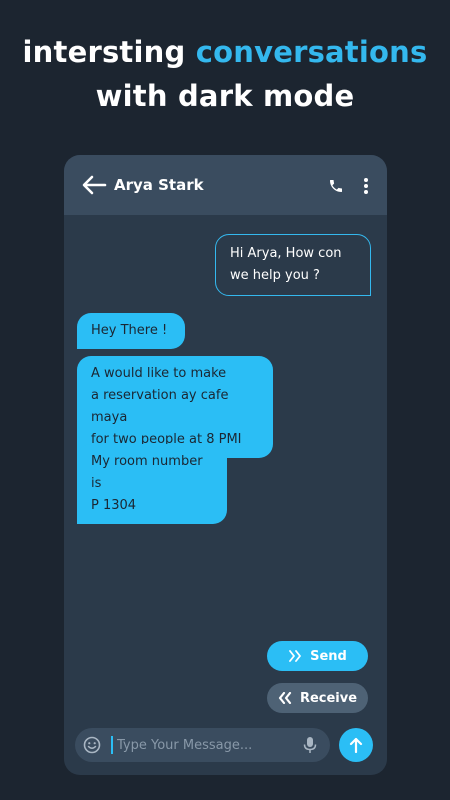 Image resolution: width=450 pixels, height=800 pixels. I want to click on receive-button: Receive, so click(317, 698).